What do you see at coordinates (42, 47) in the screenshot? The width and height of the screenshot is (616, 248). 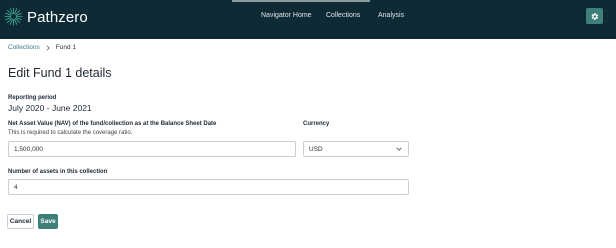 I see `breadcrumb: Collections Fund 1` at bounding box center [42, 47].